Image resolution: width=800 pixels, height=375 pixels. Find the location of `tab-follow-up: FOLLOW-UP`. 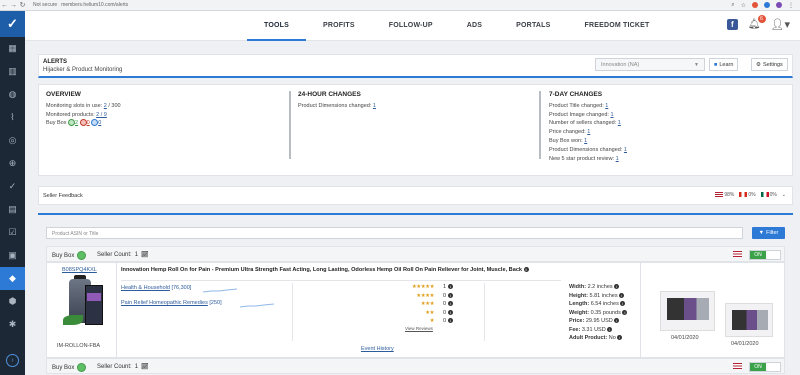

tab-follow-up: FOLLOW-UP is located at coordinates (411, 26).